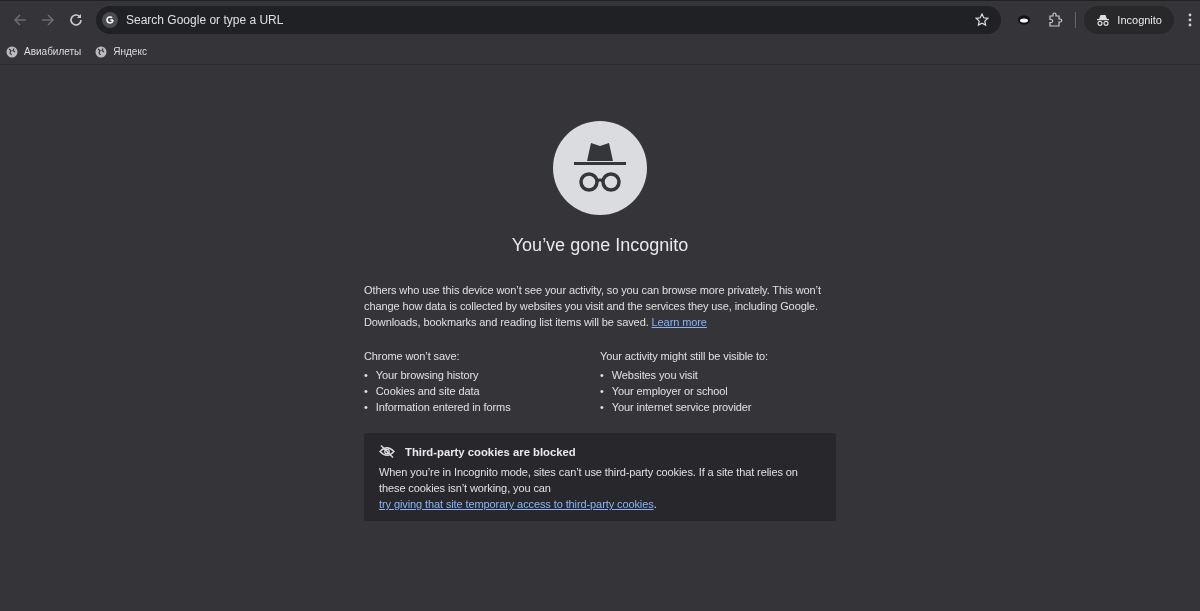 The width and height of the screenshot is (1200, 611). What do you see at coordinates (681, 407) in the screenshot?
I see `list-item: Your internet service provider` at bounding box center [681, 407].